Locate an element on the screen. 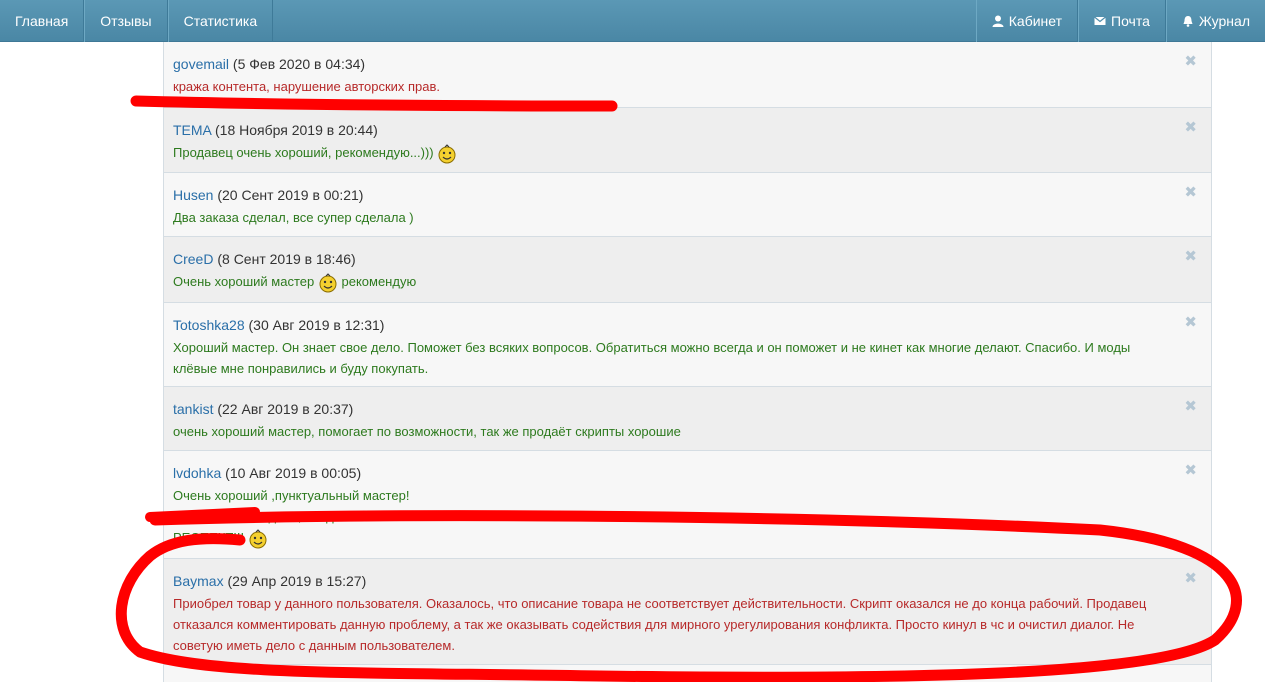 The height and width of the screenshot is (682, 1265). review-line: Очень хороший ,пунктуальный мастер! is located at coordinates (291, 495).